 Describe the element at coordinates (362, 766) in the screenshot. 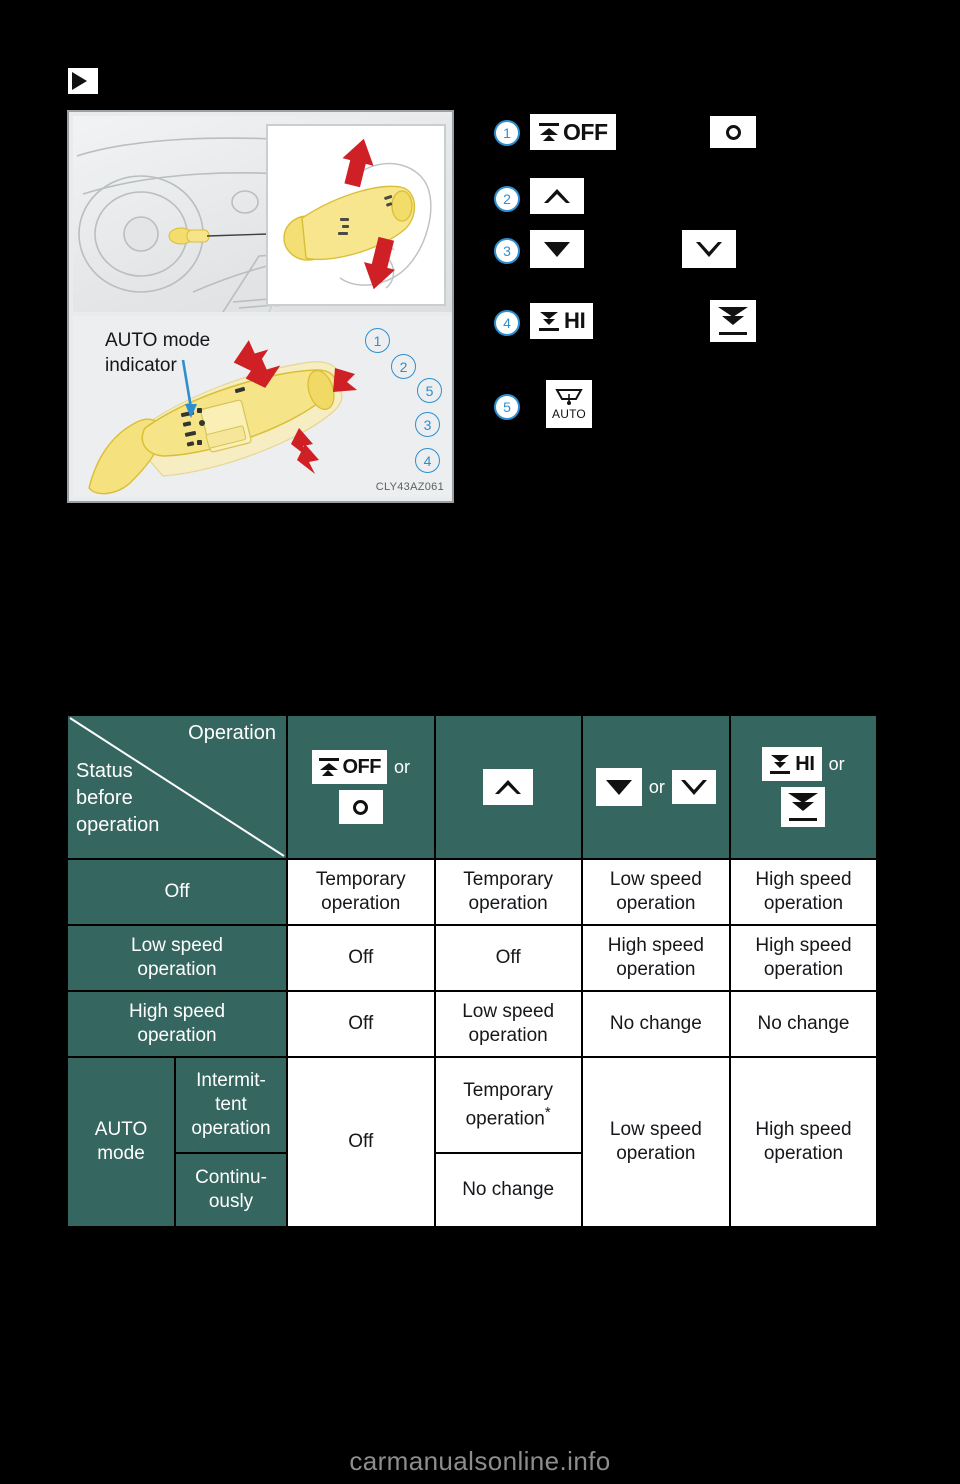

I see `header-label-off: OFF` at that location.